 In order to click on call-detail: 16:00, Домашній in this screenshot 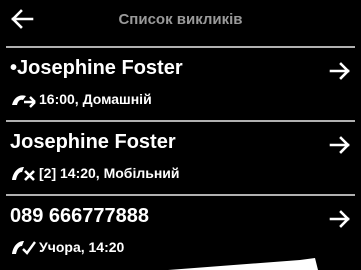, I will do `click(81, 99)`.